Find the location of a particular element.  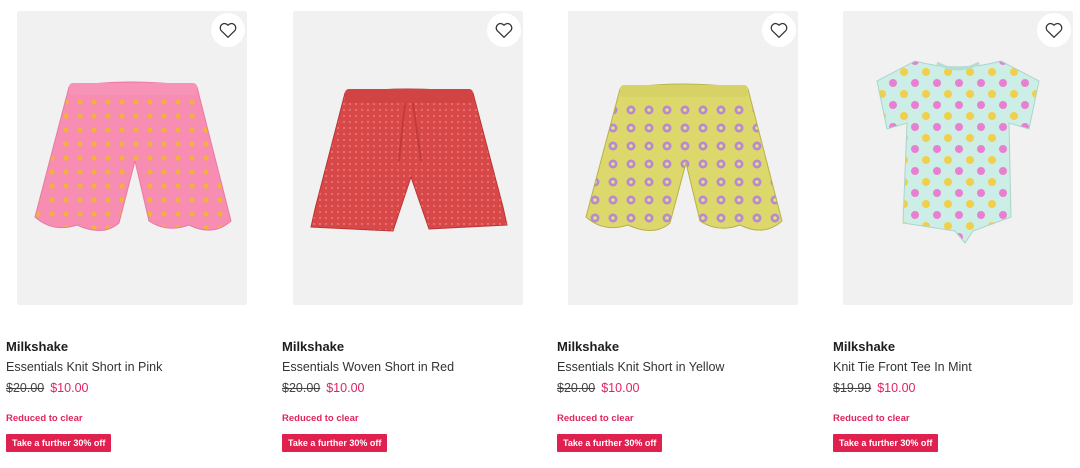

product-price: $19.99 $10.00 is located at coordinates (874, 388).